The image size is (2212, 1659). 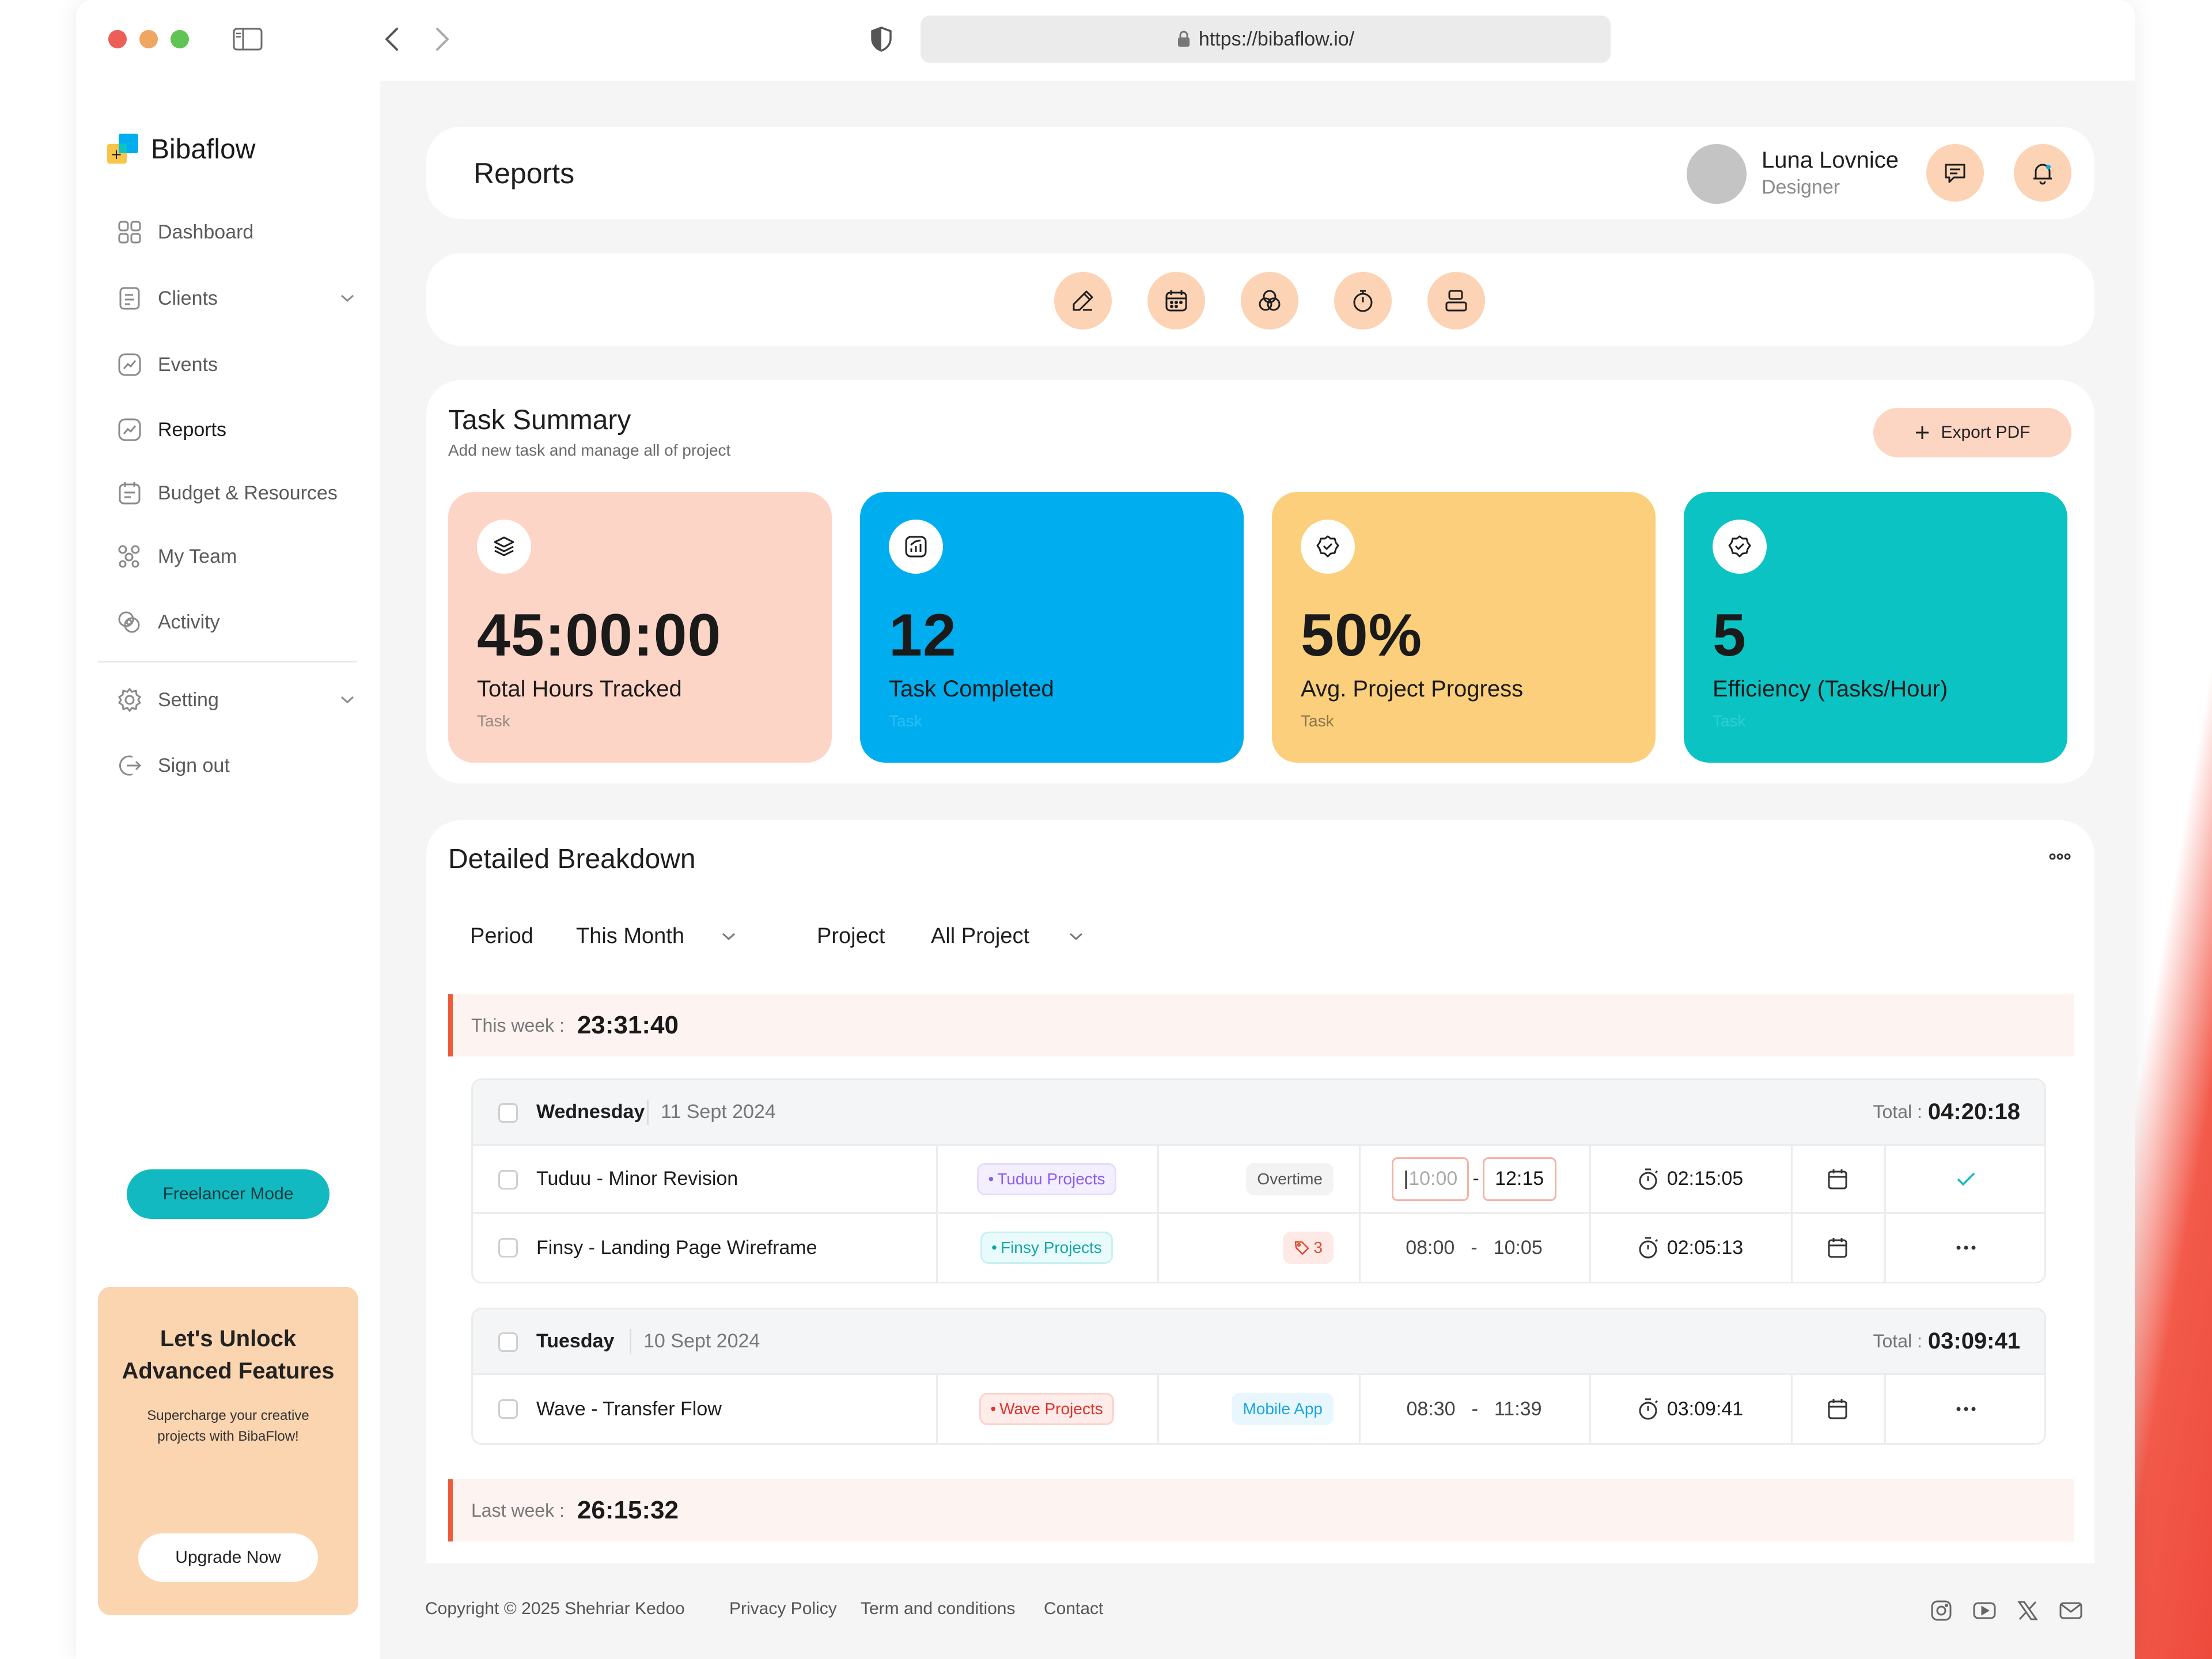 I want to click on freelancer-mode-button: Freelancer Mode, so click(x=228, y=1194).